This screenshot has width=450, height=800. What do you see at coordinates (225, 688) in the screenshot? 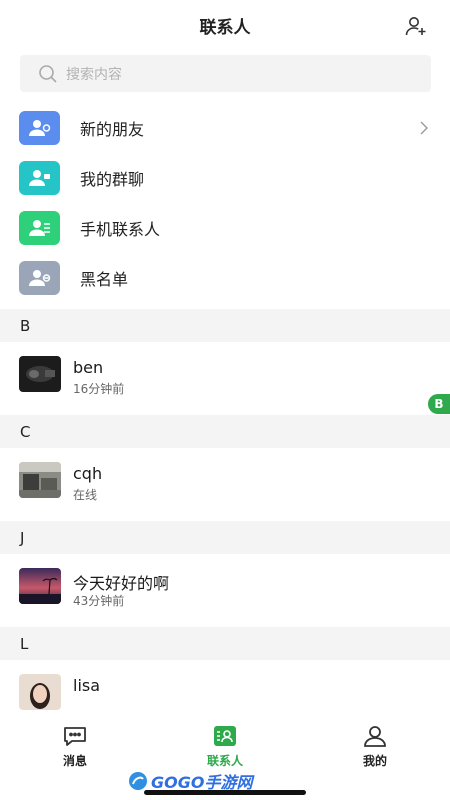
I see `contact-row: lisa` at bounding box center [225, 688].